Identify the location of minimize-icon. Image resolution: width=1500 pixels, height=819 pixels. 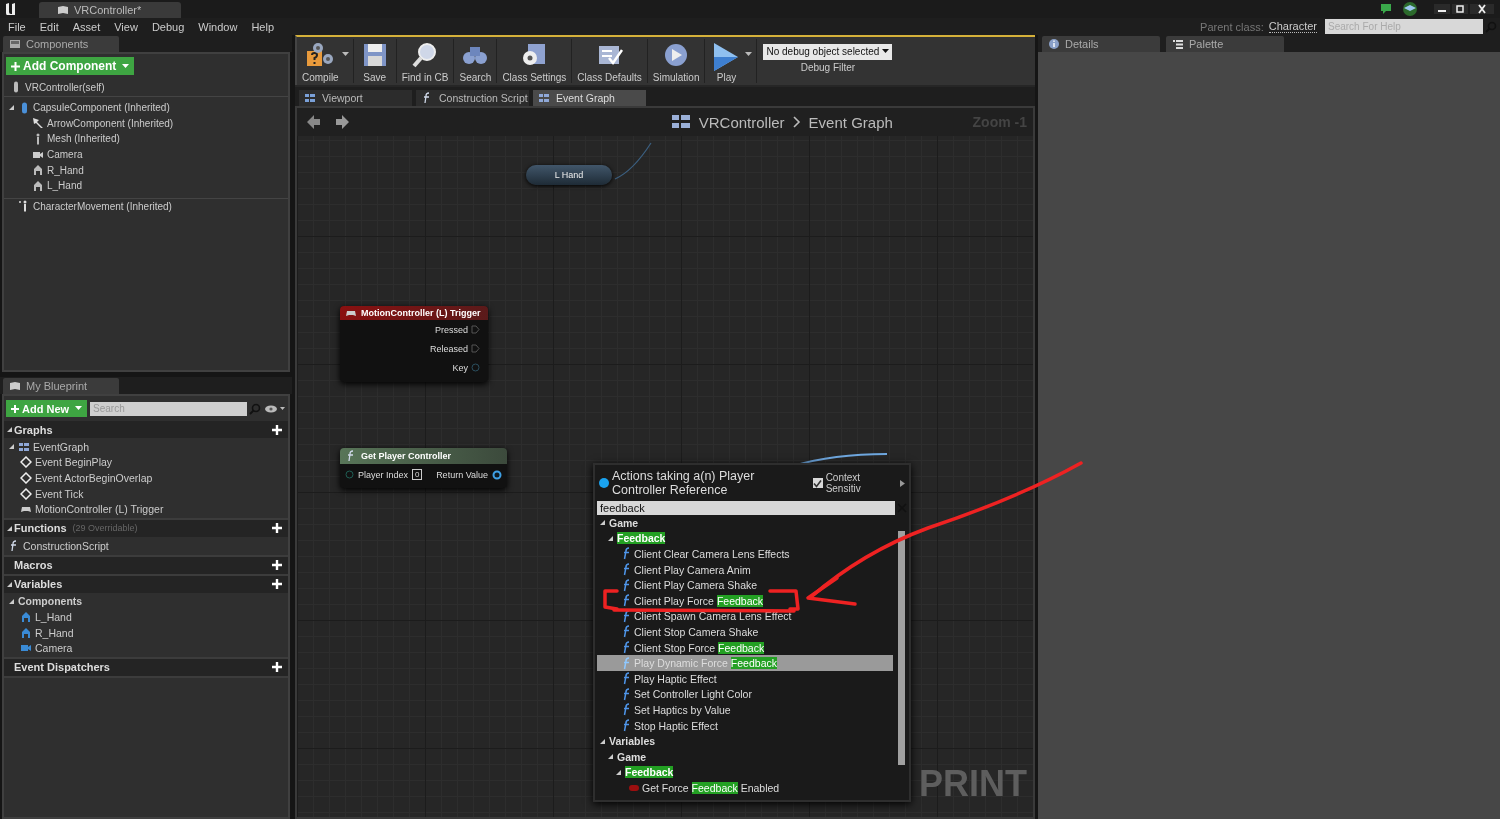
(1442, 9).